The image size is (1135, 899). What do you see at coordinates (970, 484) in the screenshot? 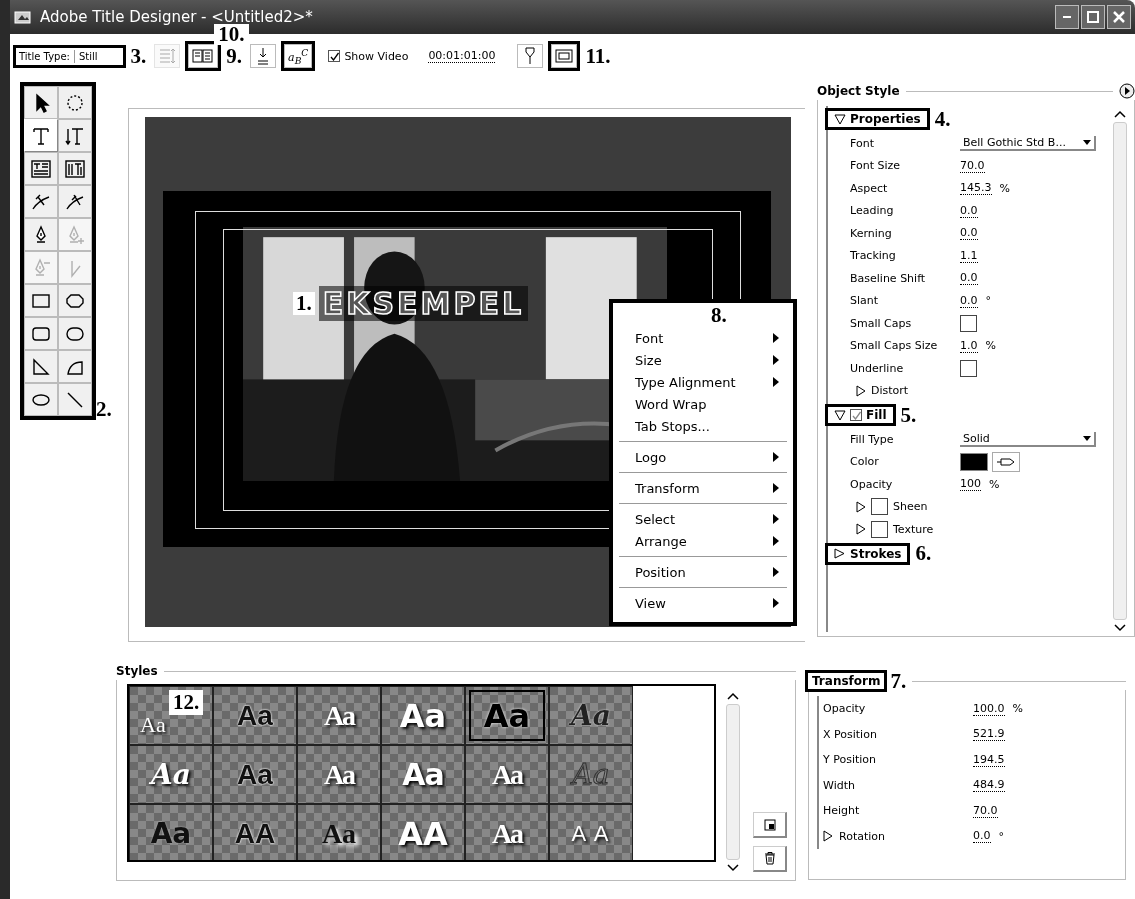
I see `number-field: 100` at bounding box center [970, 484].